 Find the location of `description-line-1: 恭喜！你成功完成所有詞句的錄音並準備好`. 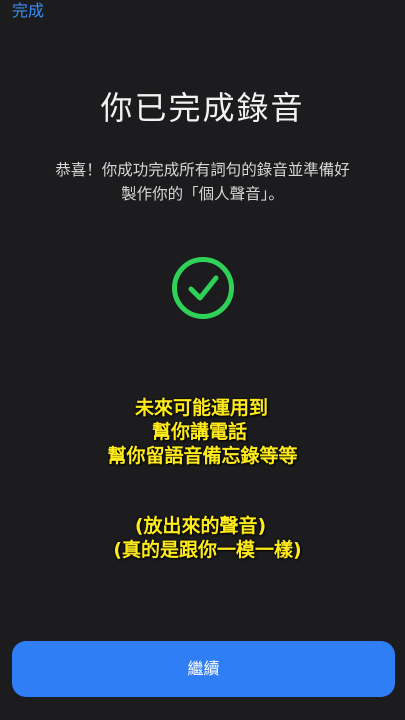

description-line-1: 恭喜！你成功完成所有詞句的錄音並準備好 is located at coordinates (202, 170).